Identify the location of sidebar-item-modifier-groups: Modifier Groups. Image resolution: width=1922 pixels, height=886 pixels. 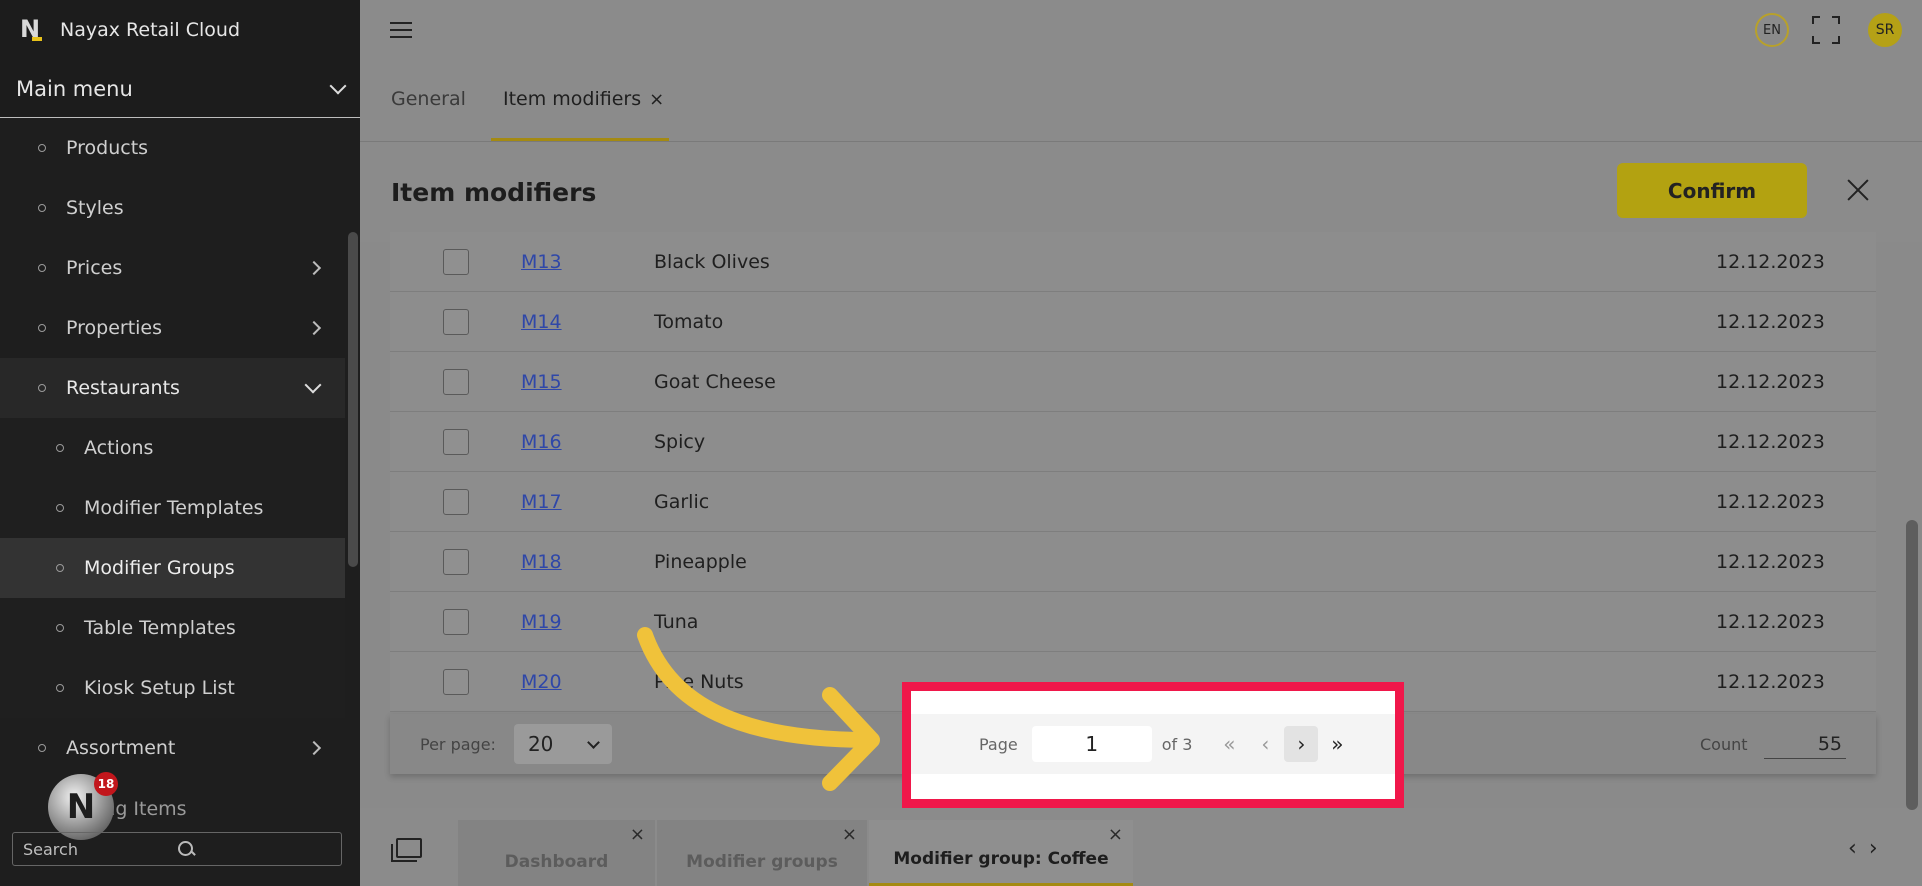
(172, 568).